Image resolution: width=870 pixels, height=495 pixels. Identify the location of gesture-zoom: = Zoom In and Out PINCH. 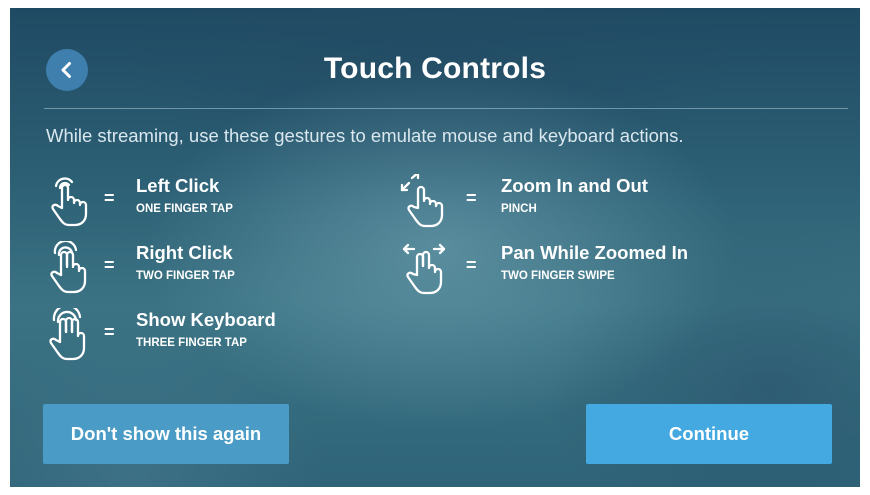
(560, 201).